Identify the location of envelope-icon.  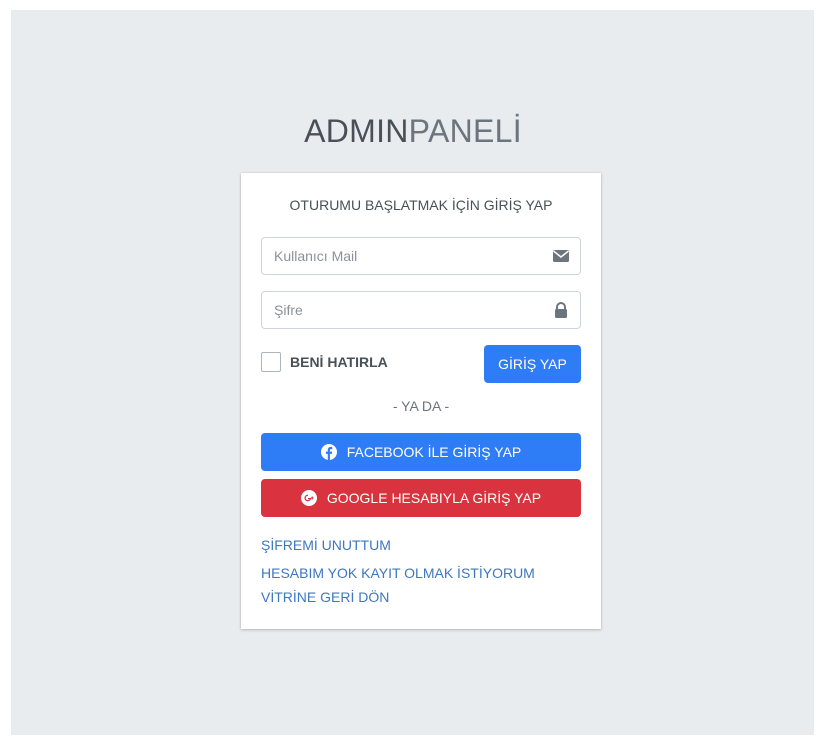
(561, 256).